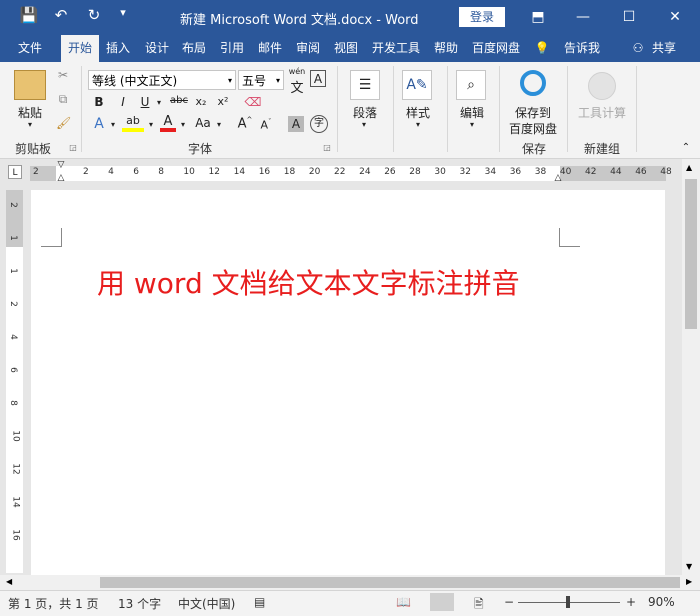 This screenshot has width=700, height=616. I want to click on customize-quick-access-icon: ▾, so click(123, 12).